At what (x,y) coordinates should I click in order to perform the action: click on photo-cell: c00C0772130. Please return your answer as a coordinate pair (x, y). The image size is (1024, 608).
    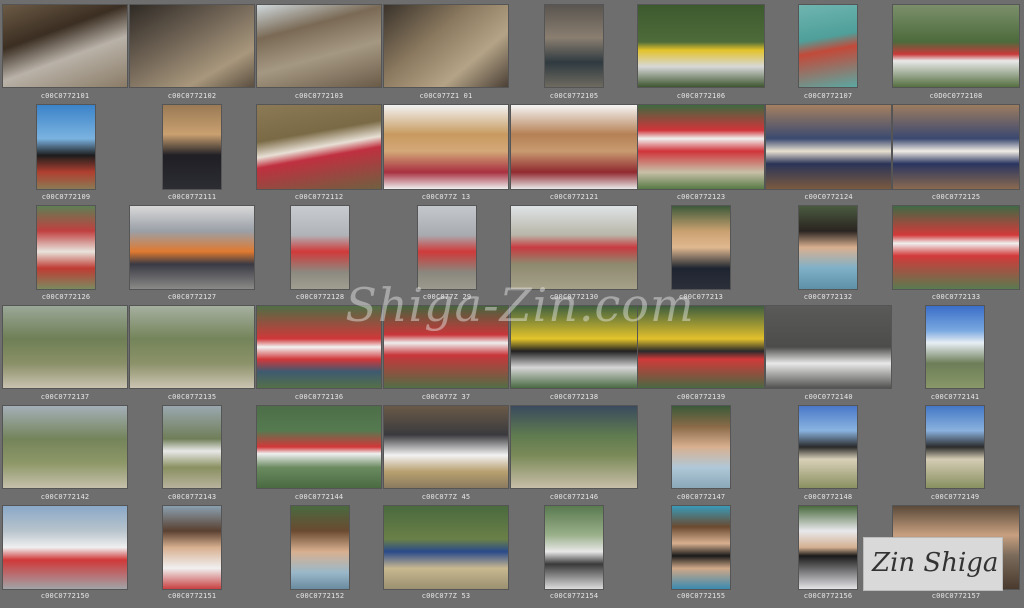
    Looking at the image, I should click on (574, 255).